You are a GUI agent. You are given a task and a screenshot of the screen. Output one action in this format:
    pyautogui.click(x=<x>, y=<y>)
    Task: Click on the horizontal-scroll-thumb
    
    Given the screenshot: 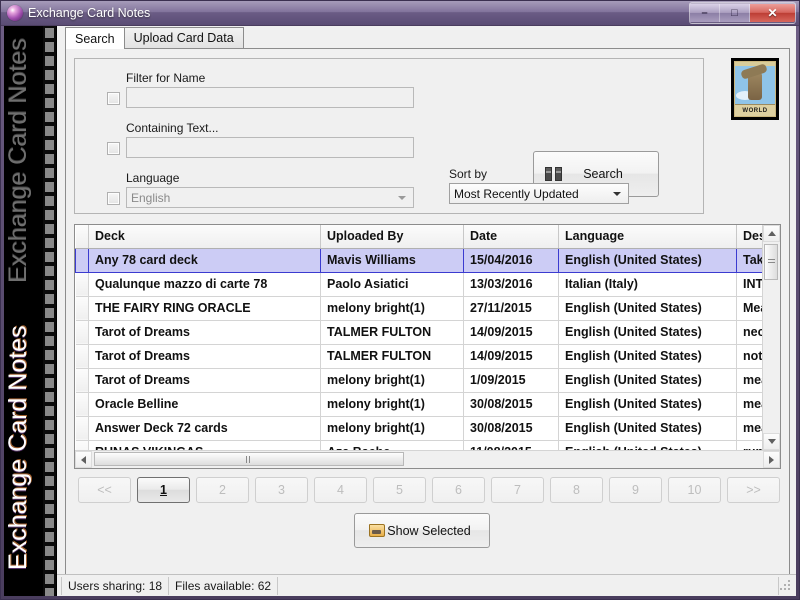 What is the action you would take?
    pyautogui.click(x=249, y=459)
    